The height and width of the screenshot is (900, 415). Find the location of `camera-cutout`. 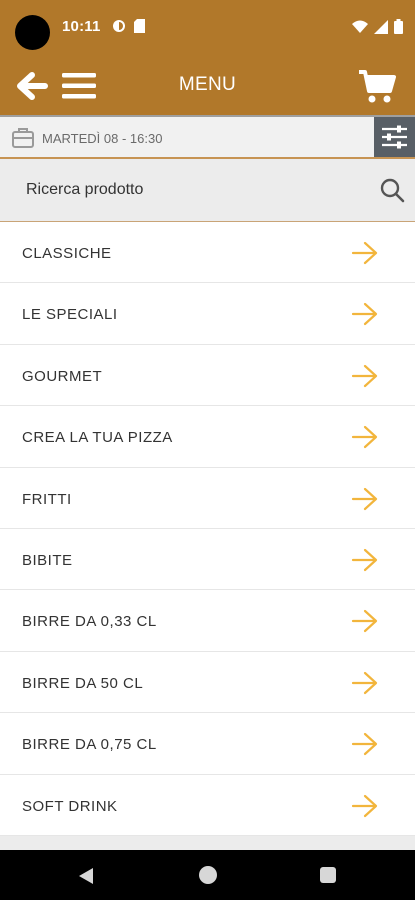

camera-cutout is located at coordinates (32, 32).